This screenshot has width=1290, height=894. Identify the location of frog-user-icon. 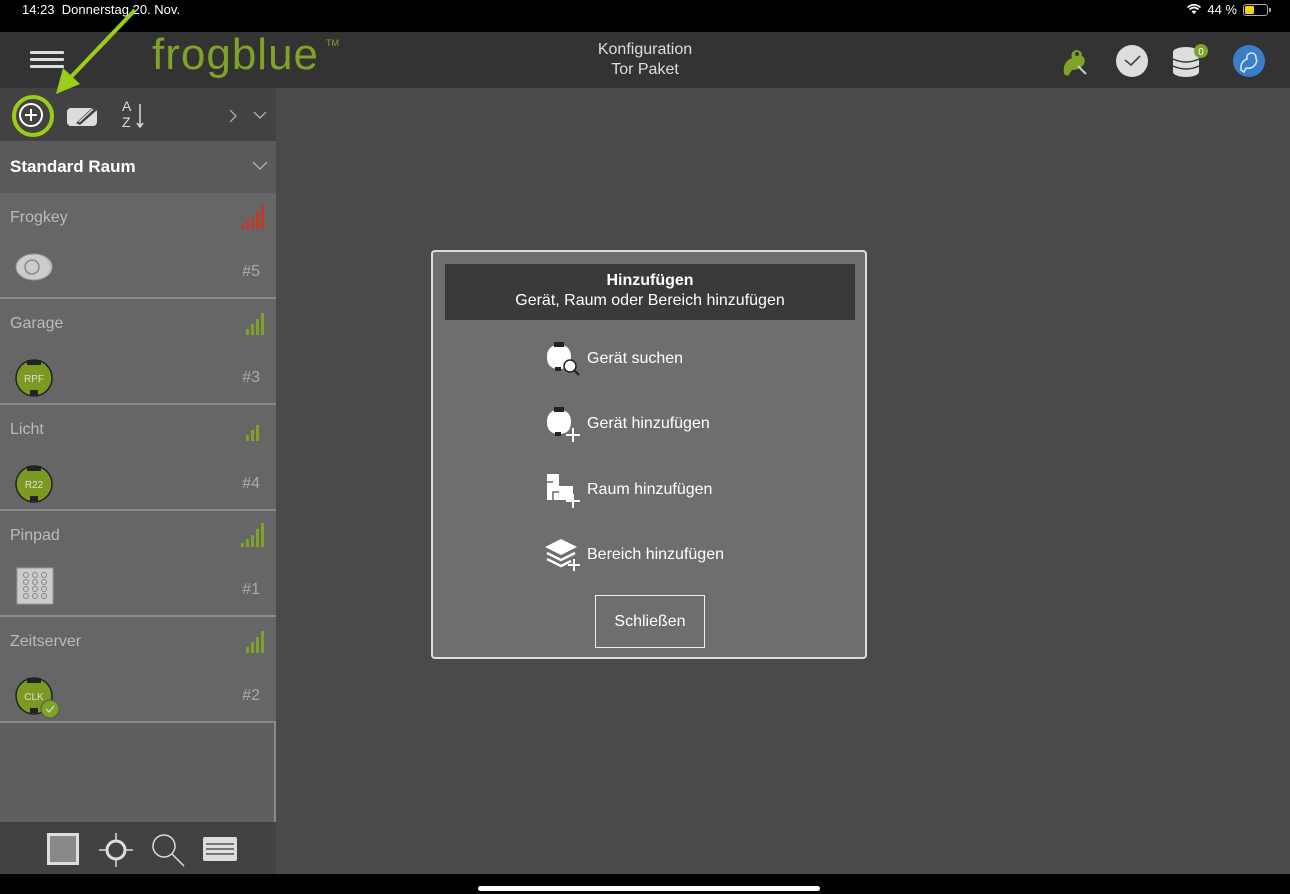
(1249, 61).